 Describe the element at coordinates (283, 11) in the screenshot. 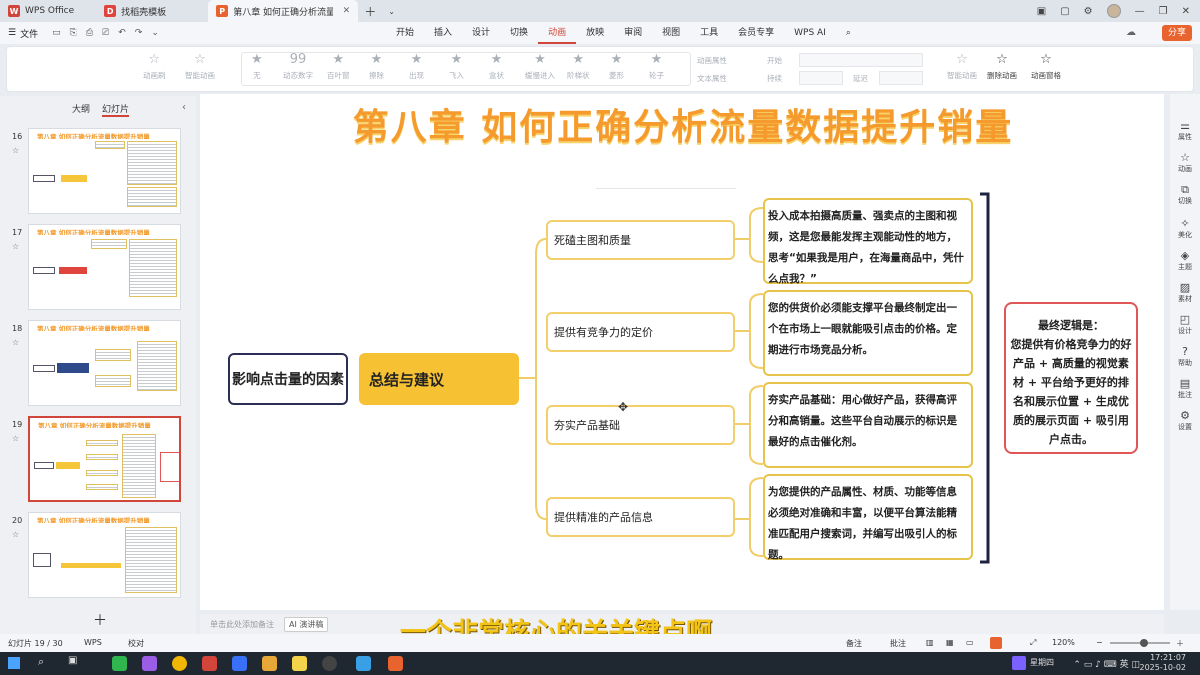

I see `tab-document: P 第八章 如何正确分析流量数据 ✕` at that location.